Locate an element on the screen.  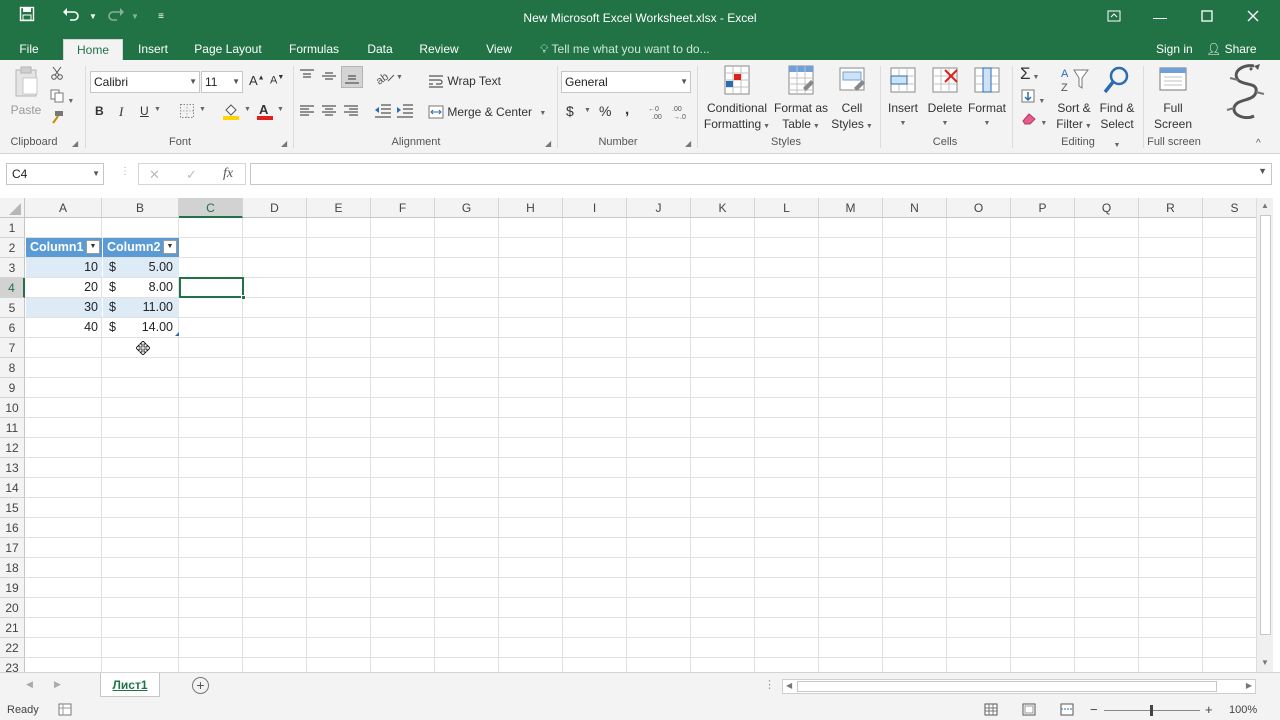
increase-indent-icon is located at coordinates (405, 112).